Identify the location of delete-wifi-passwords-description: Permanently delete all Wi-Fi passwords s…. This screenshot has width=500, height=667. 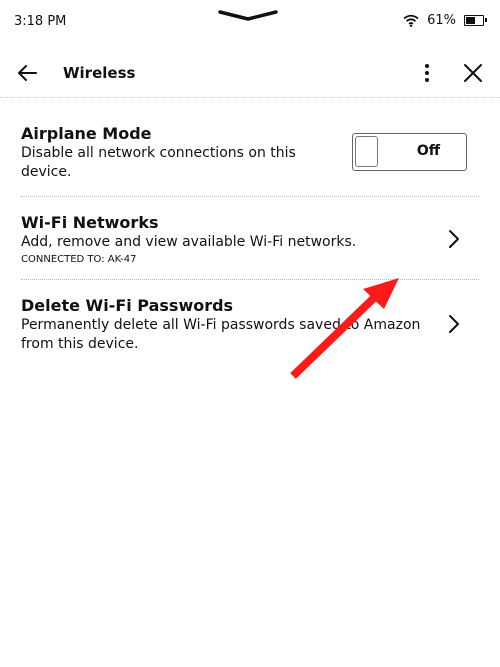
(221, 334).